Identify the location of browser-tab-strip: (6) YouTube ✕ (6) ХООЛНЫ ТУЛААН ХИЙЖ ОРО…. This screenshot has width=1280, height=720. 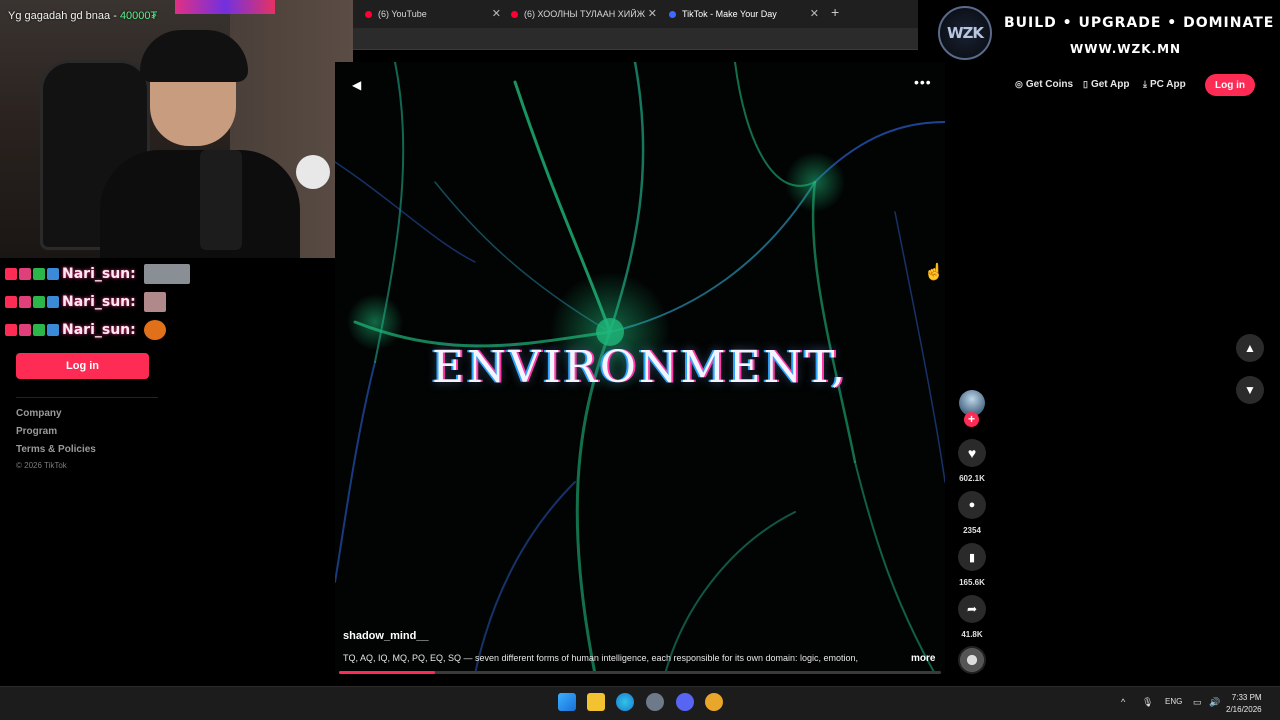
(635, 14).